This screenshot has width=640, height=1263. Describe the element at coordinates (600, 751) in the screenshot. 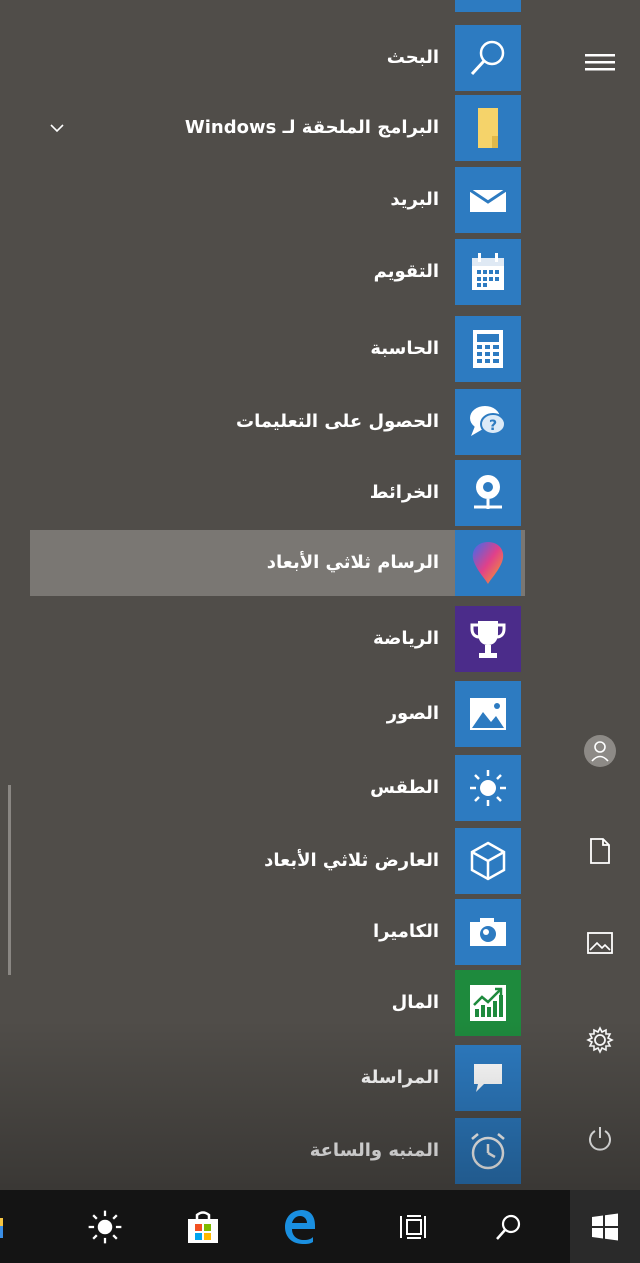

I see `user-avatar-icon` at that location.